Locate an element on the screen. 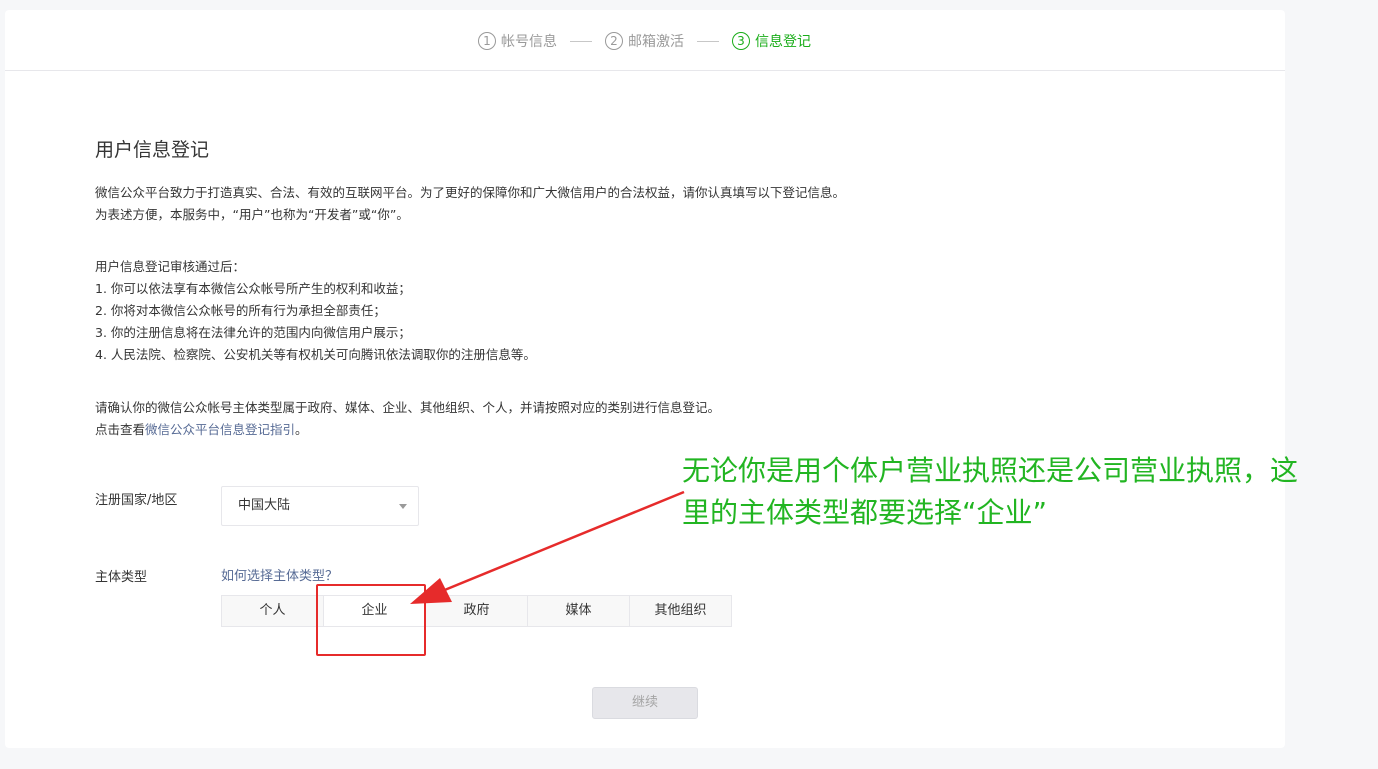  annotation-arrow-icon is located at coordinates (547, 547).